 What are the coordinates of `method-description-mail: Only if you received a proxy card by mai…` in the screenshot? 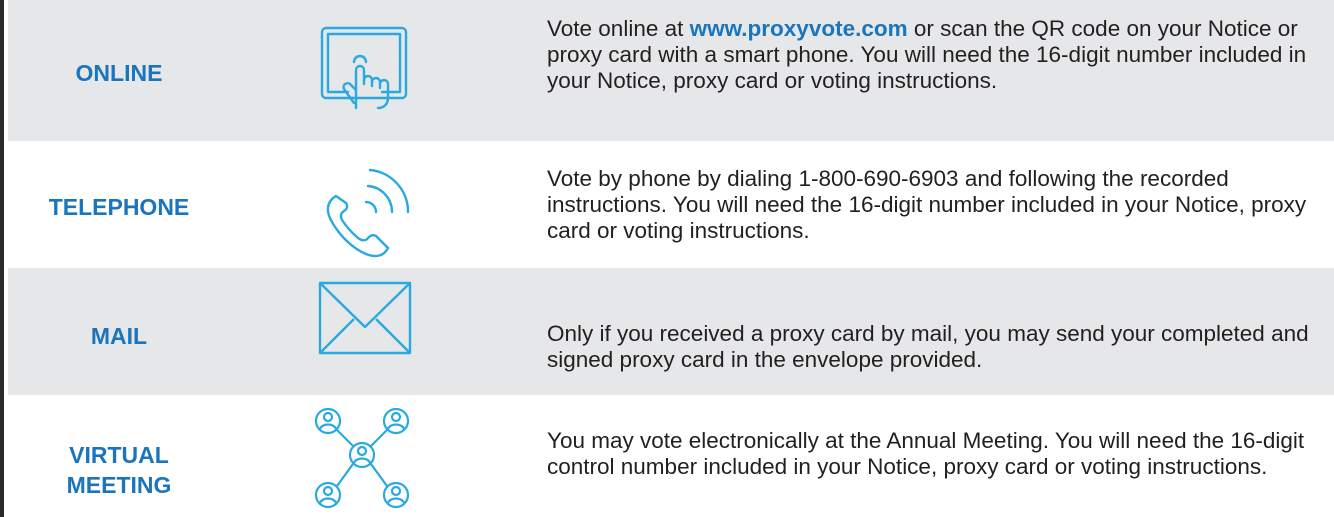 It's located at (928, 346).